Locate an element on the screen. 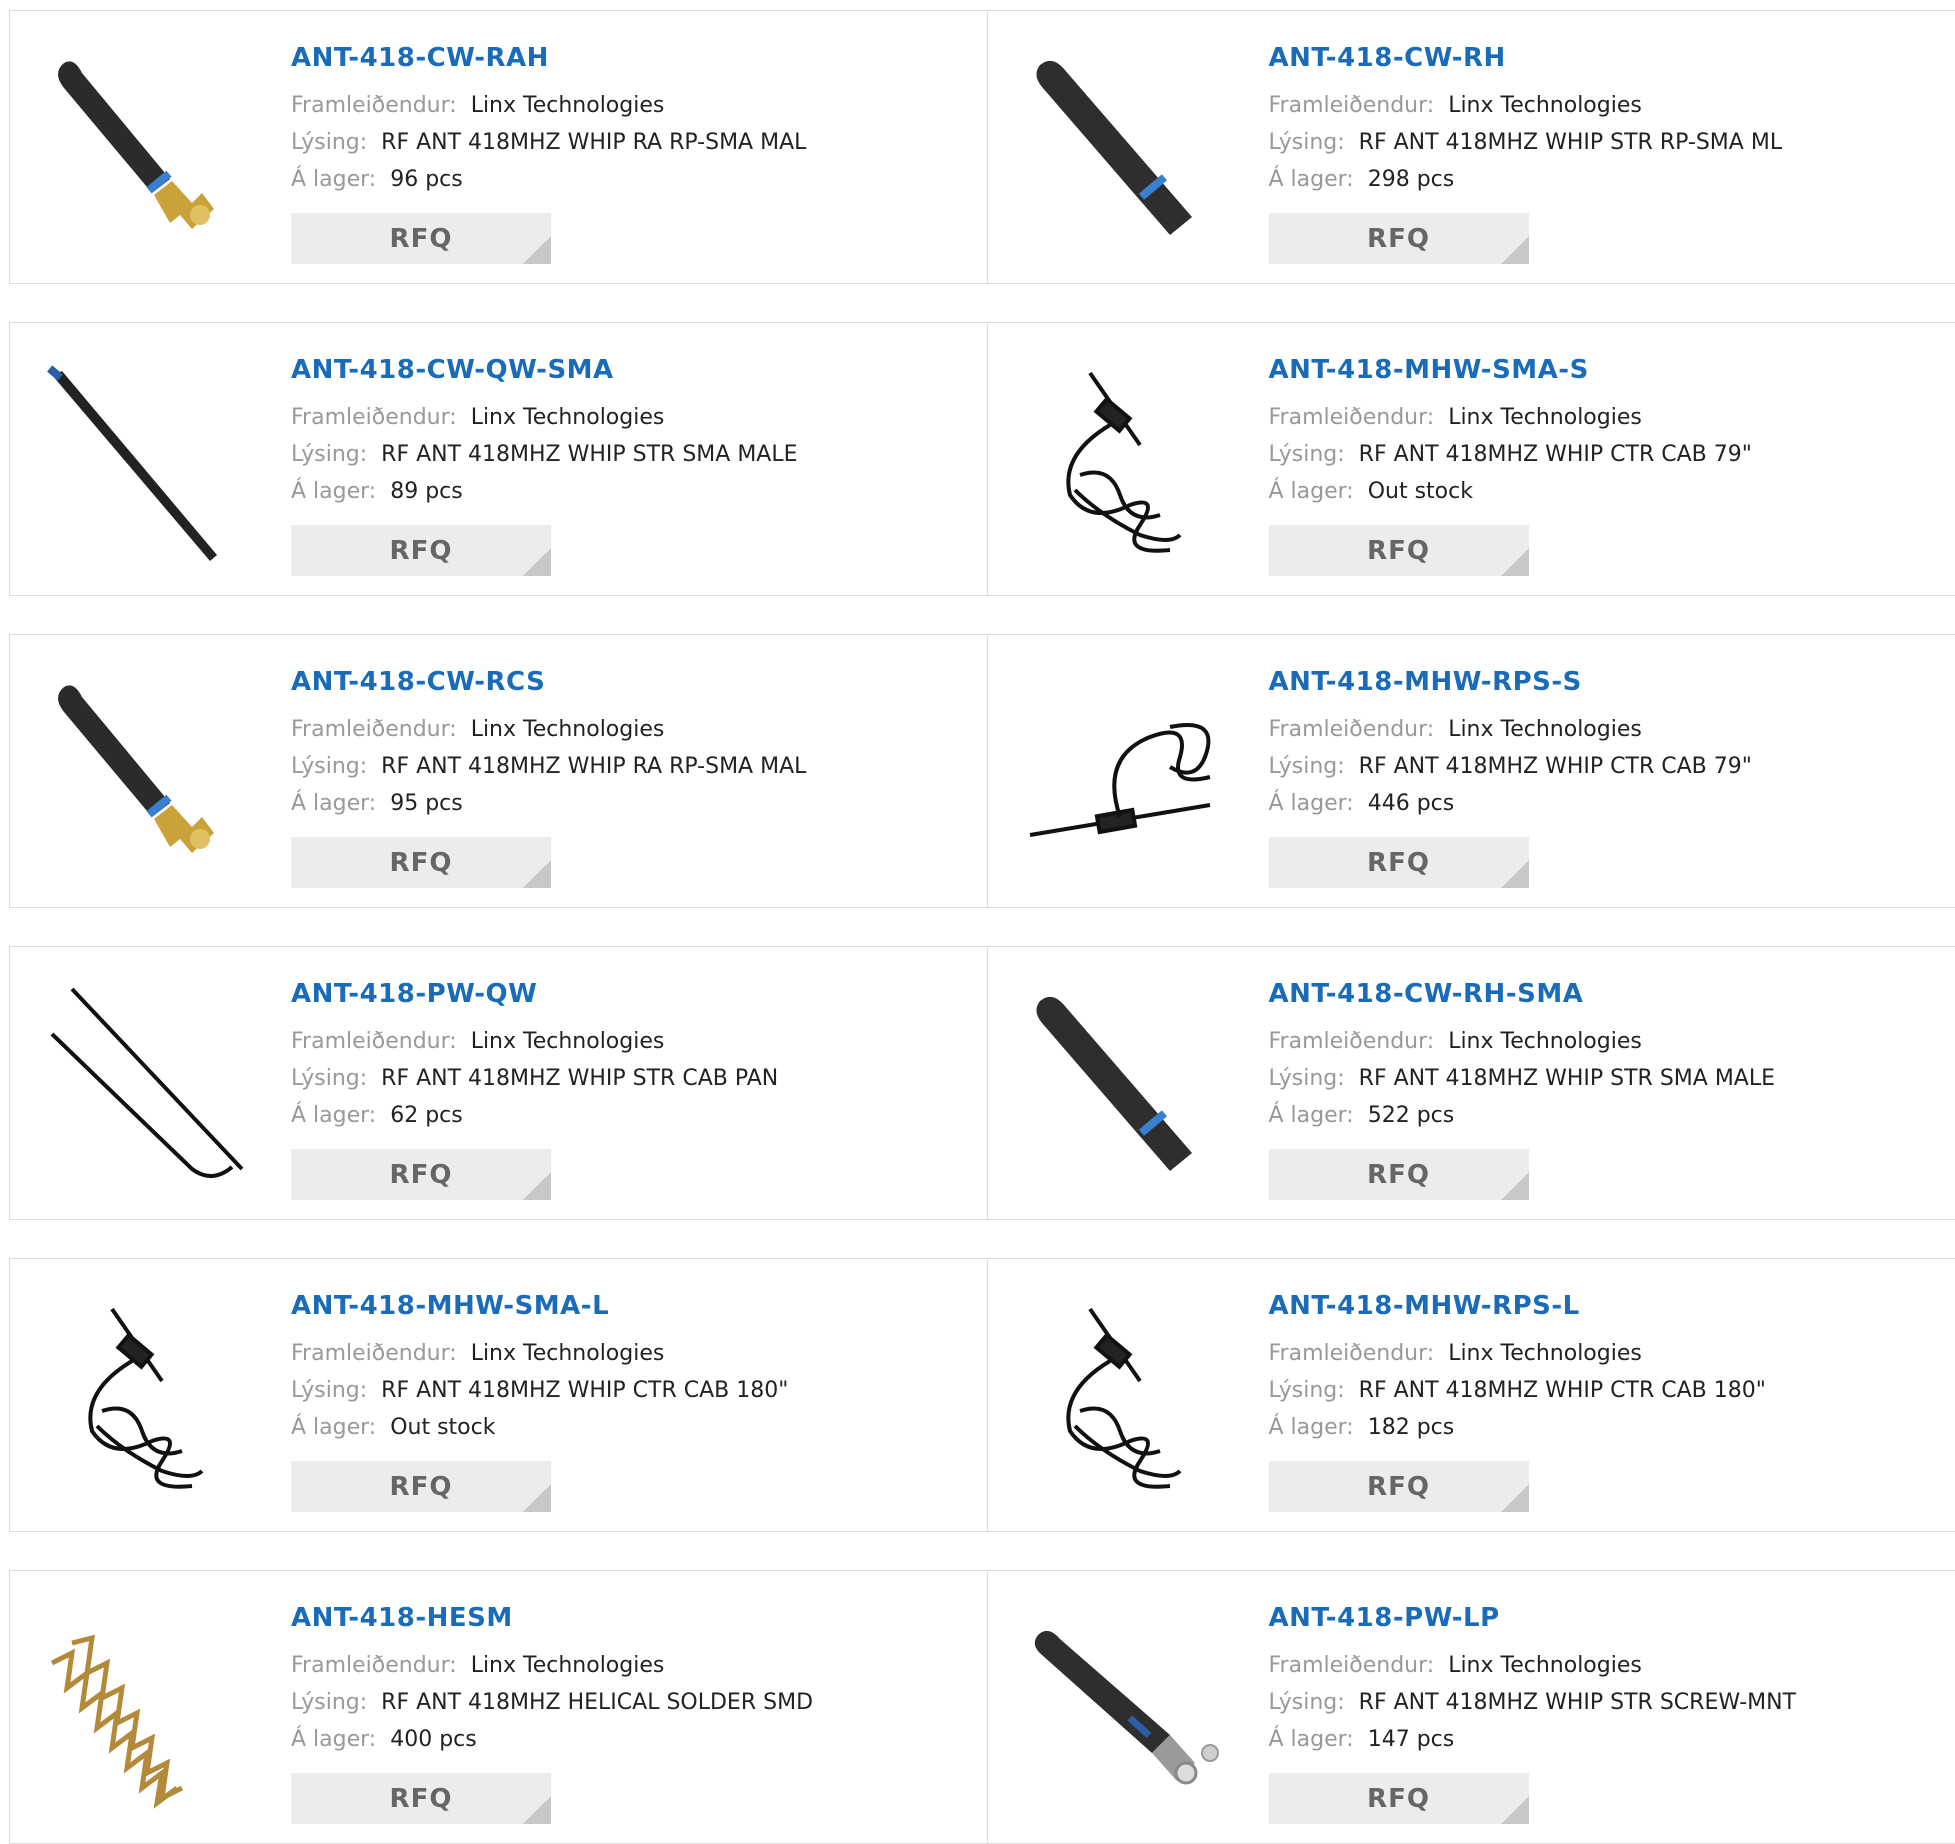 The image size is (1955, 1844). description-row: Lýsing:RF ANT 418MHZ WHIP STR CAB PAN is located at coordinates (534, 1078).